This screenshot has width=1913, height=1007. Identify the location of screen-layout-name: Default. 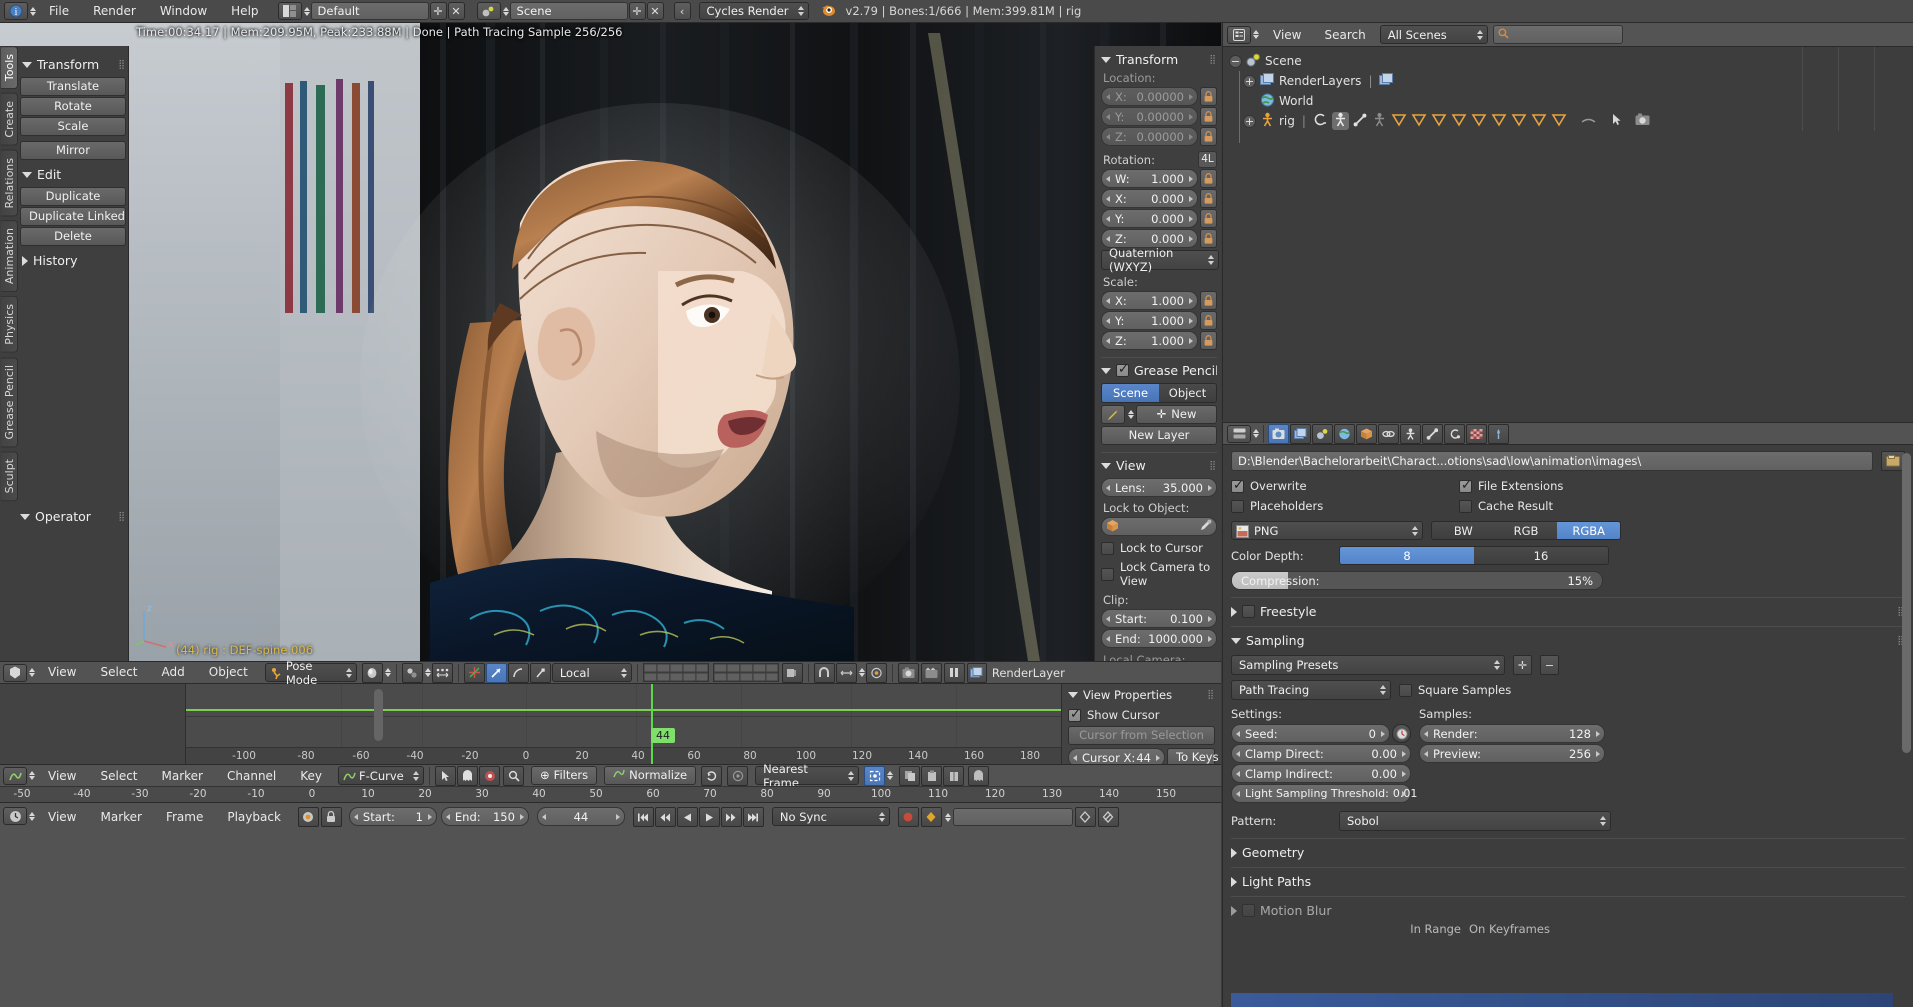
(369, 11).